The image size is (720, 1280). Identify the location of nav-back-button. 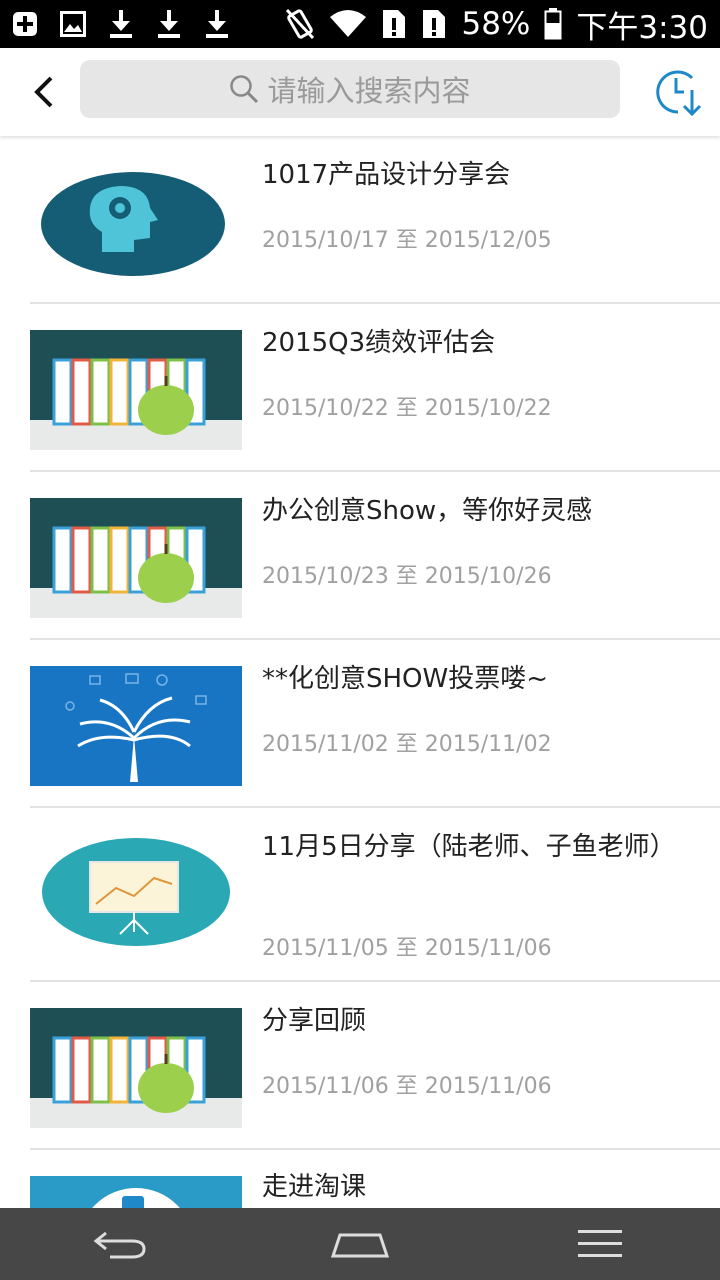
(120, 1244).